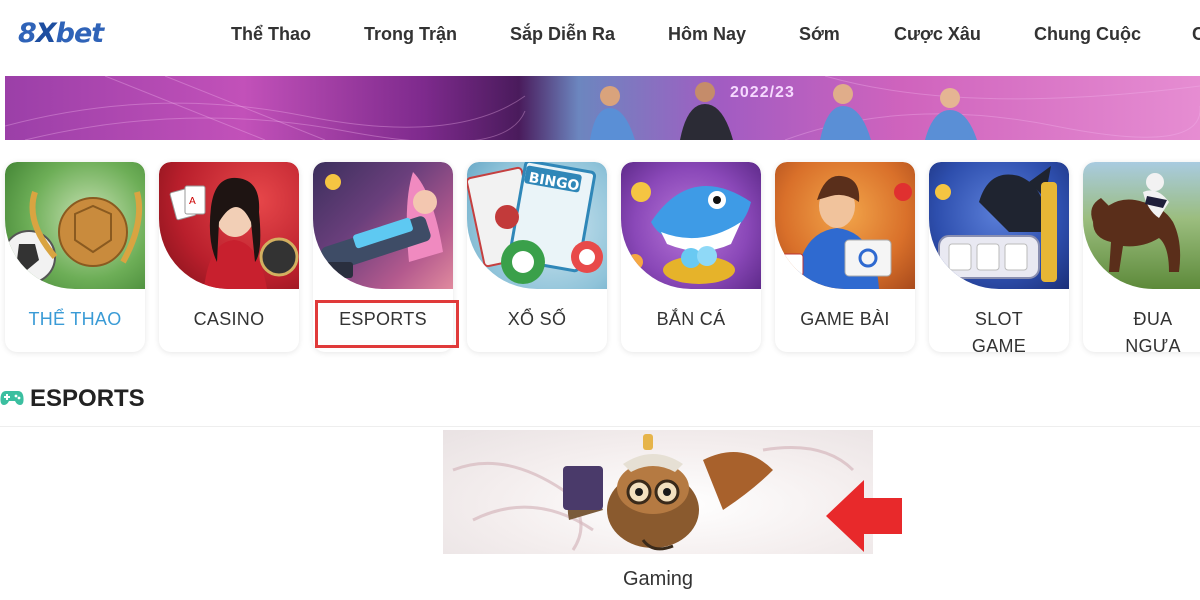  What do you see at coordinates (819, 34) in the screenshot?
I see `nav-early: Sớm` at bounding box center [819, 34].